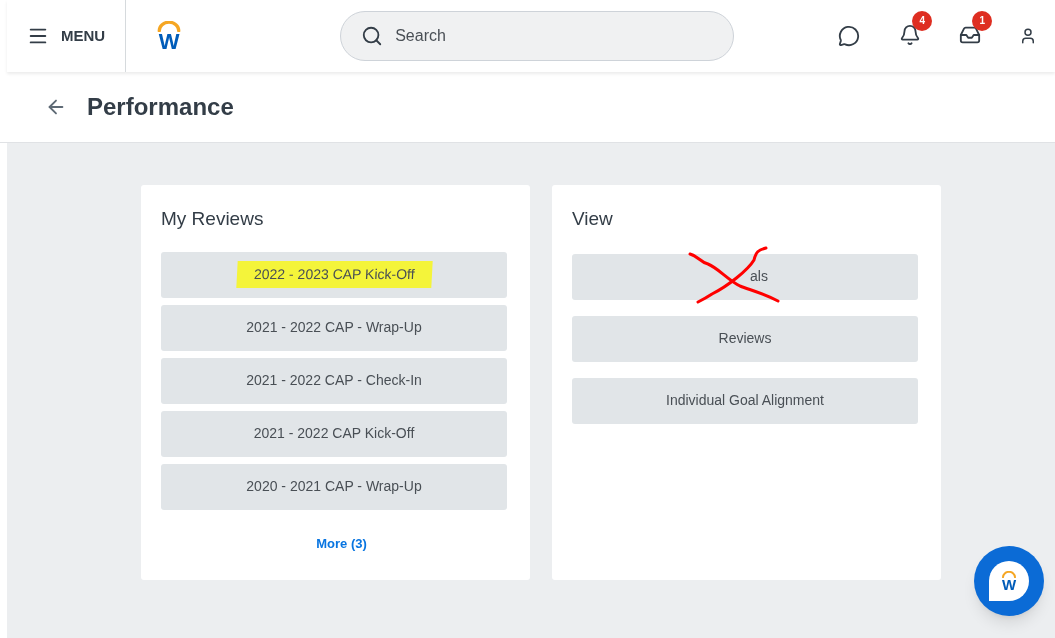 This screenshot has height=638, width=1055. I want to click on review-button: 2020 - 2021 CAP - Wrap-Up, so click(334, 486).